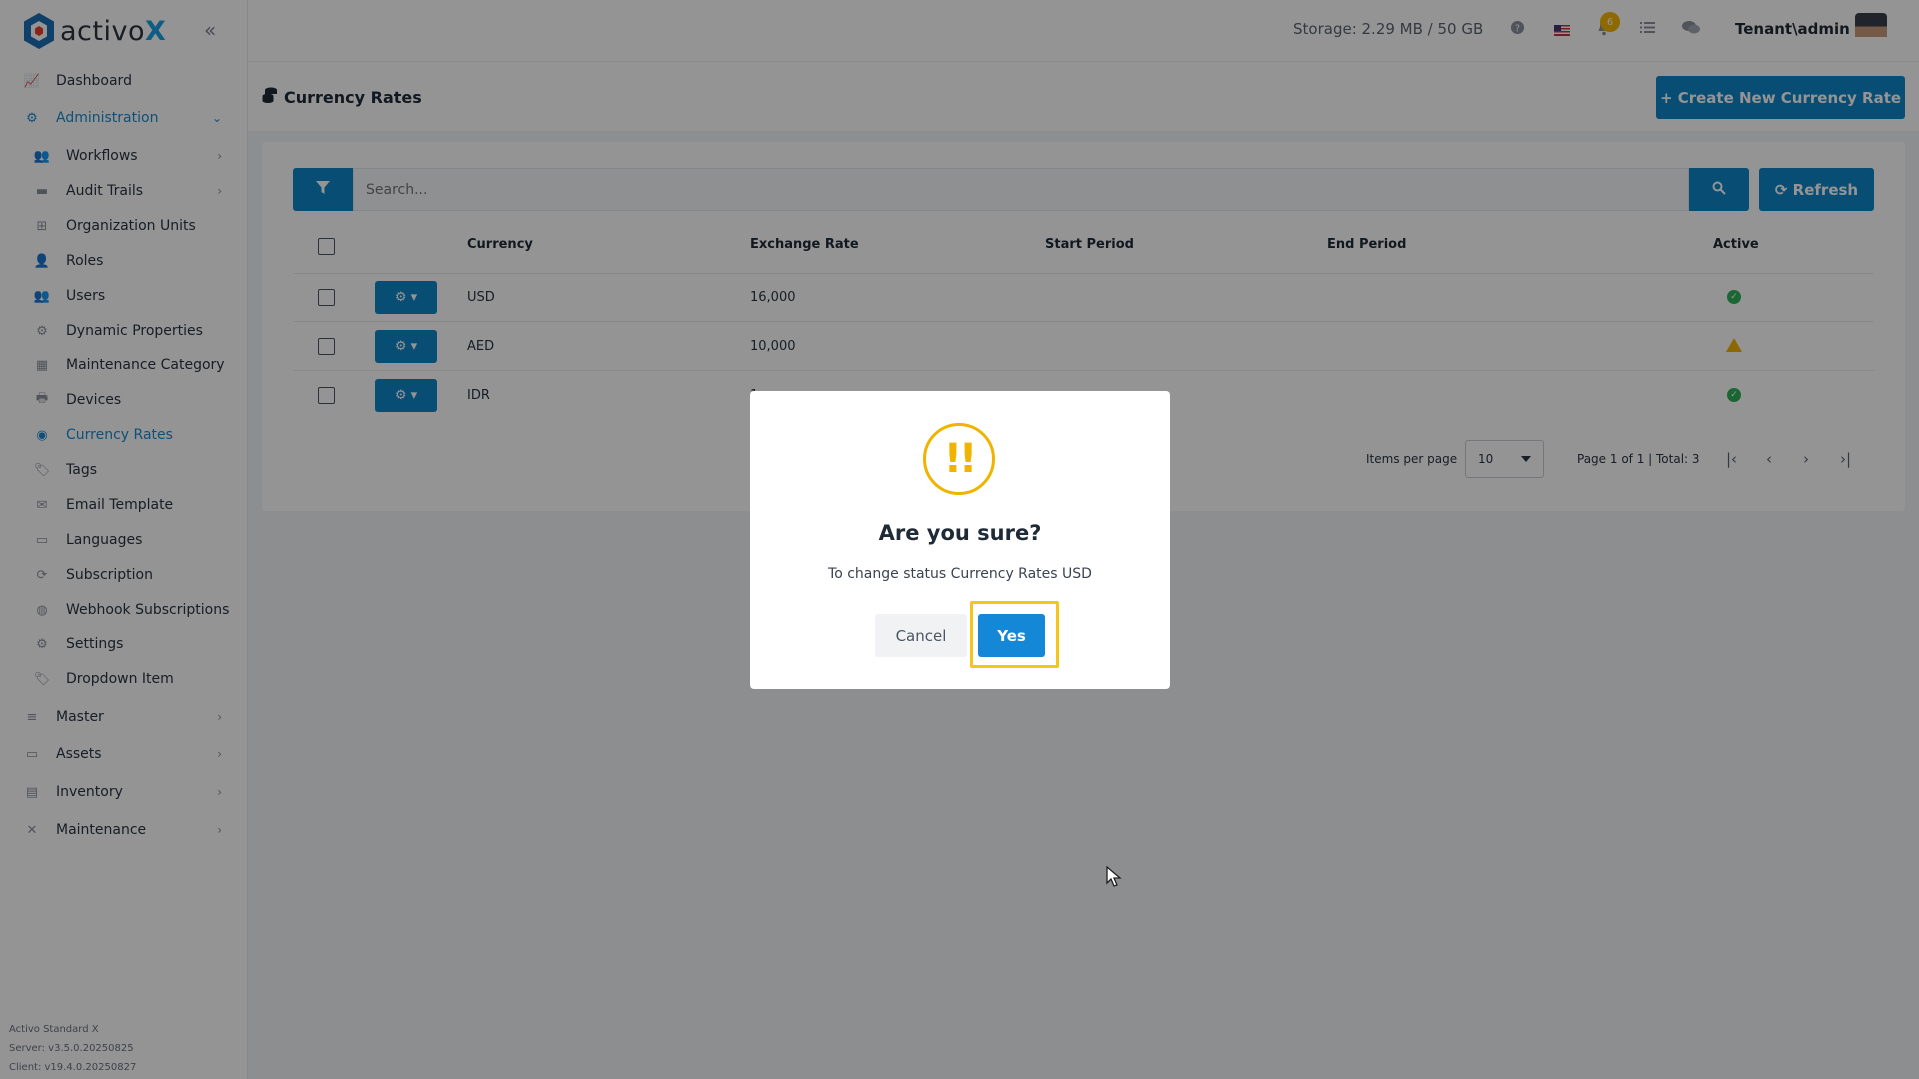 The image size is (1919, 1079). What do you see at coordinates (959, 459) in the screenshot?
I see `warning-icon: !!` at bounding box center [959, 459].